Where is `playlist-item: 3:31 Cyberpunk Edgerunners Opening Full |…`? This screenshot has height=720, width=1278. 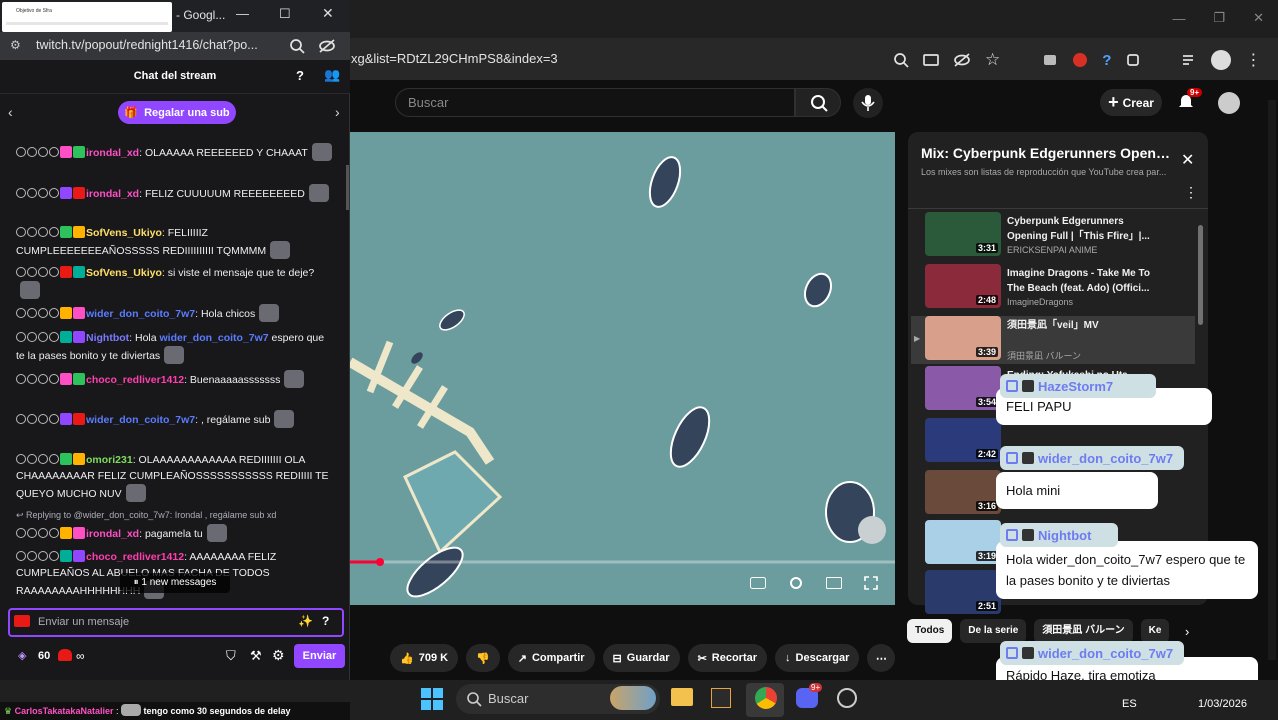
playlist-item: 3:31 Cyberpunk Edgerunners Opening Full |… is located at coordinates (1060, 236).